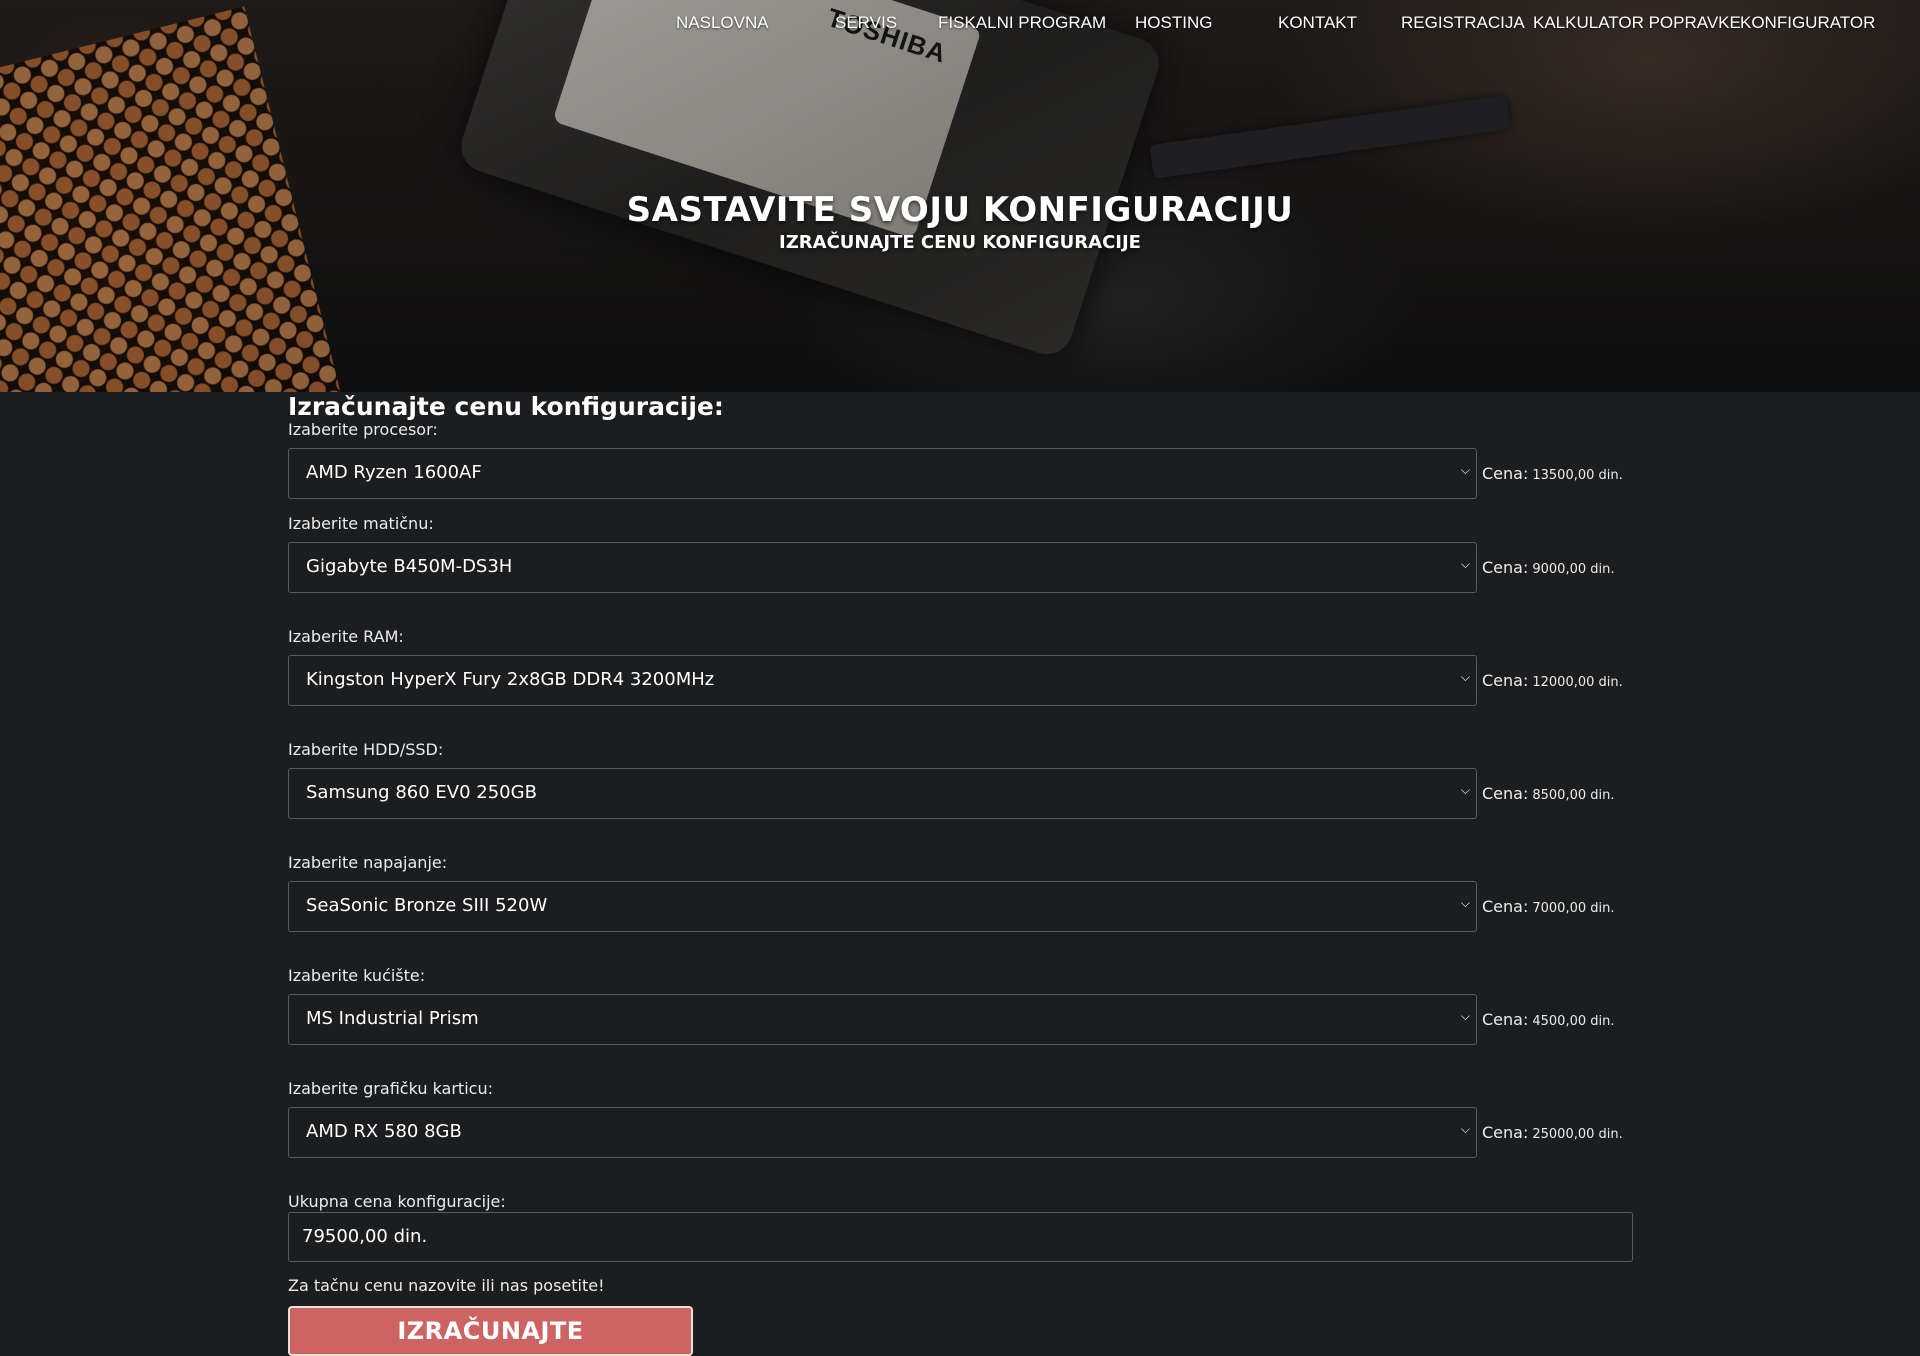  What do you see at coordinates (510, 679) in the screenshot?
I see `select-ram-value: Kingston HyperX Fury 2x8GB DDR4 3200MHz` at bounding box center [510, 679].